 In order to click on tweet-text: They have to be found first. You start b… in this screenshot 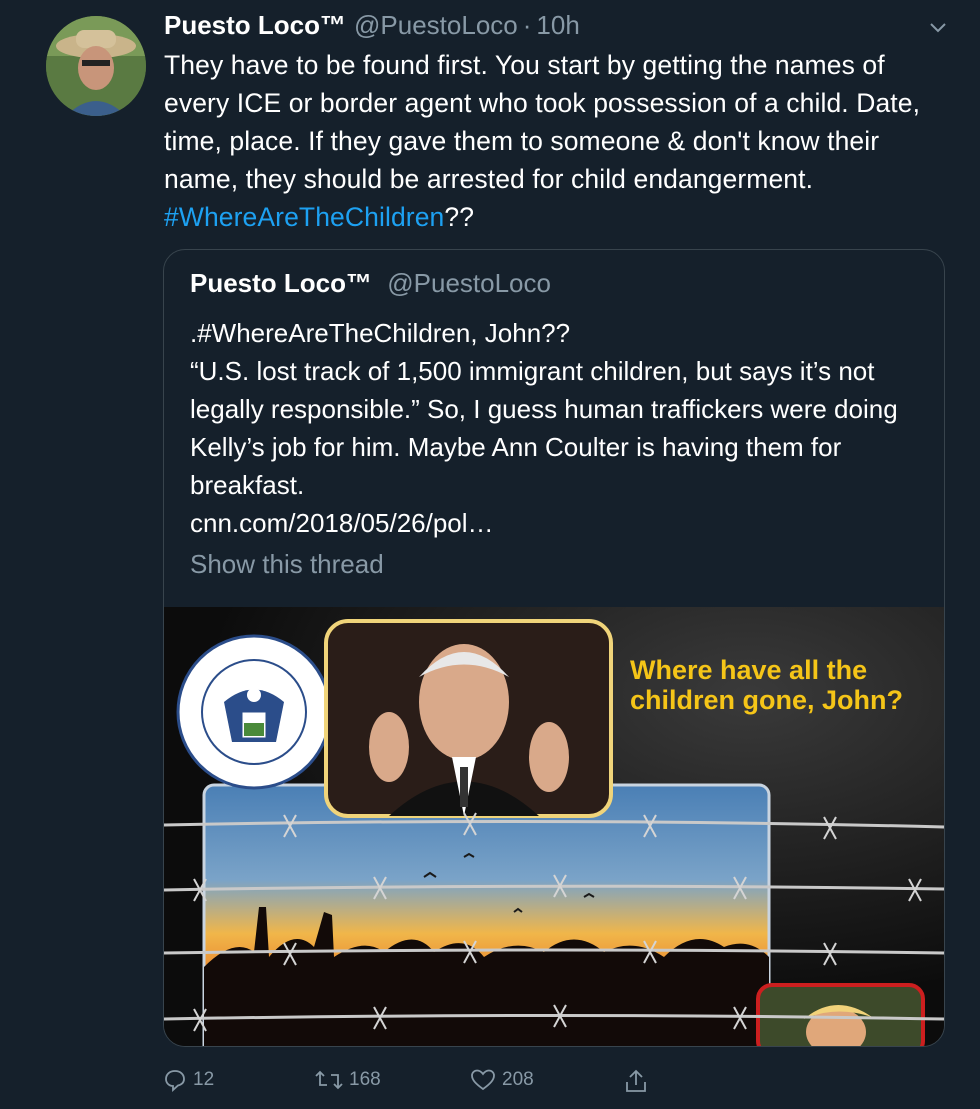, I will do `click(559, 141)`.